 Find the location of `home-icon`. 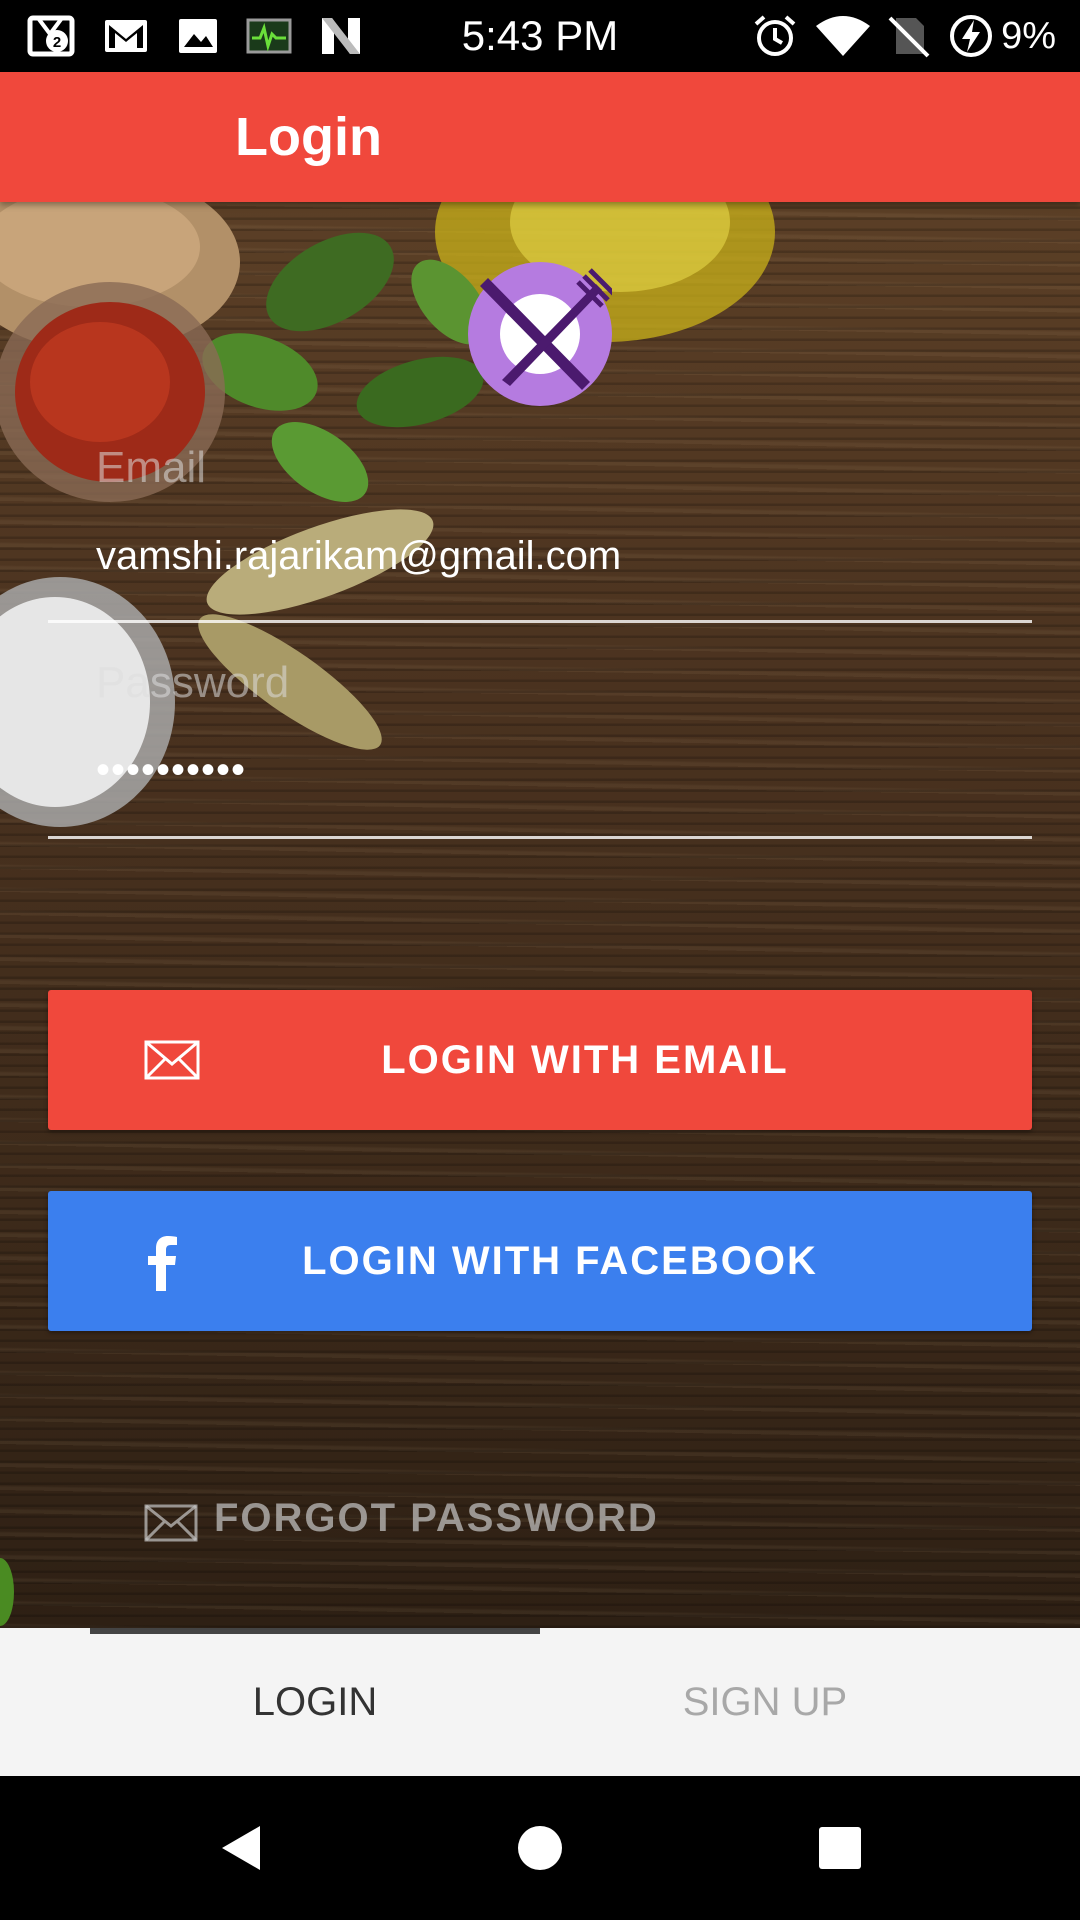

home-icon is located at coordinates (540, 1848).